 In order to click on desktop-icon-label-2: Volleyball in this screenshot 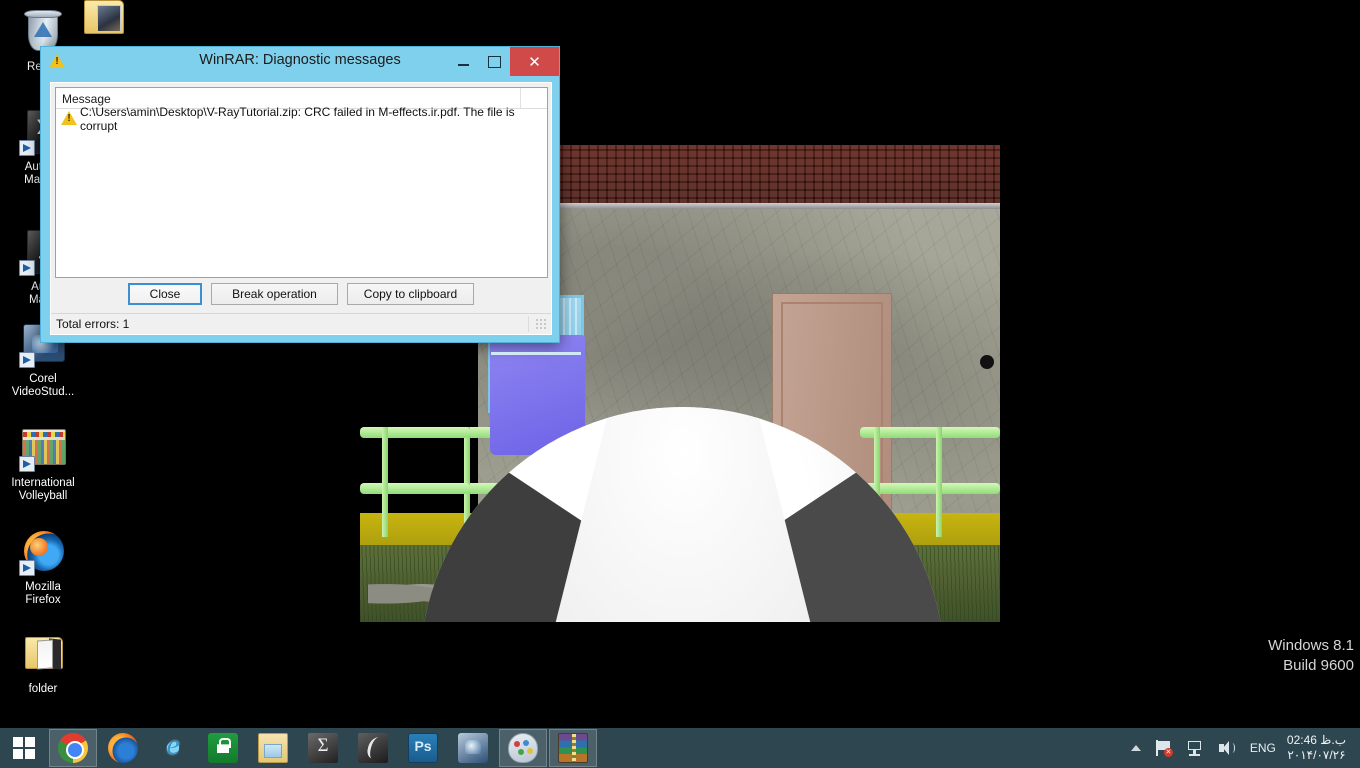, I will do `click(43, 496)`.